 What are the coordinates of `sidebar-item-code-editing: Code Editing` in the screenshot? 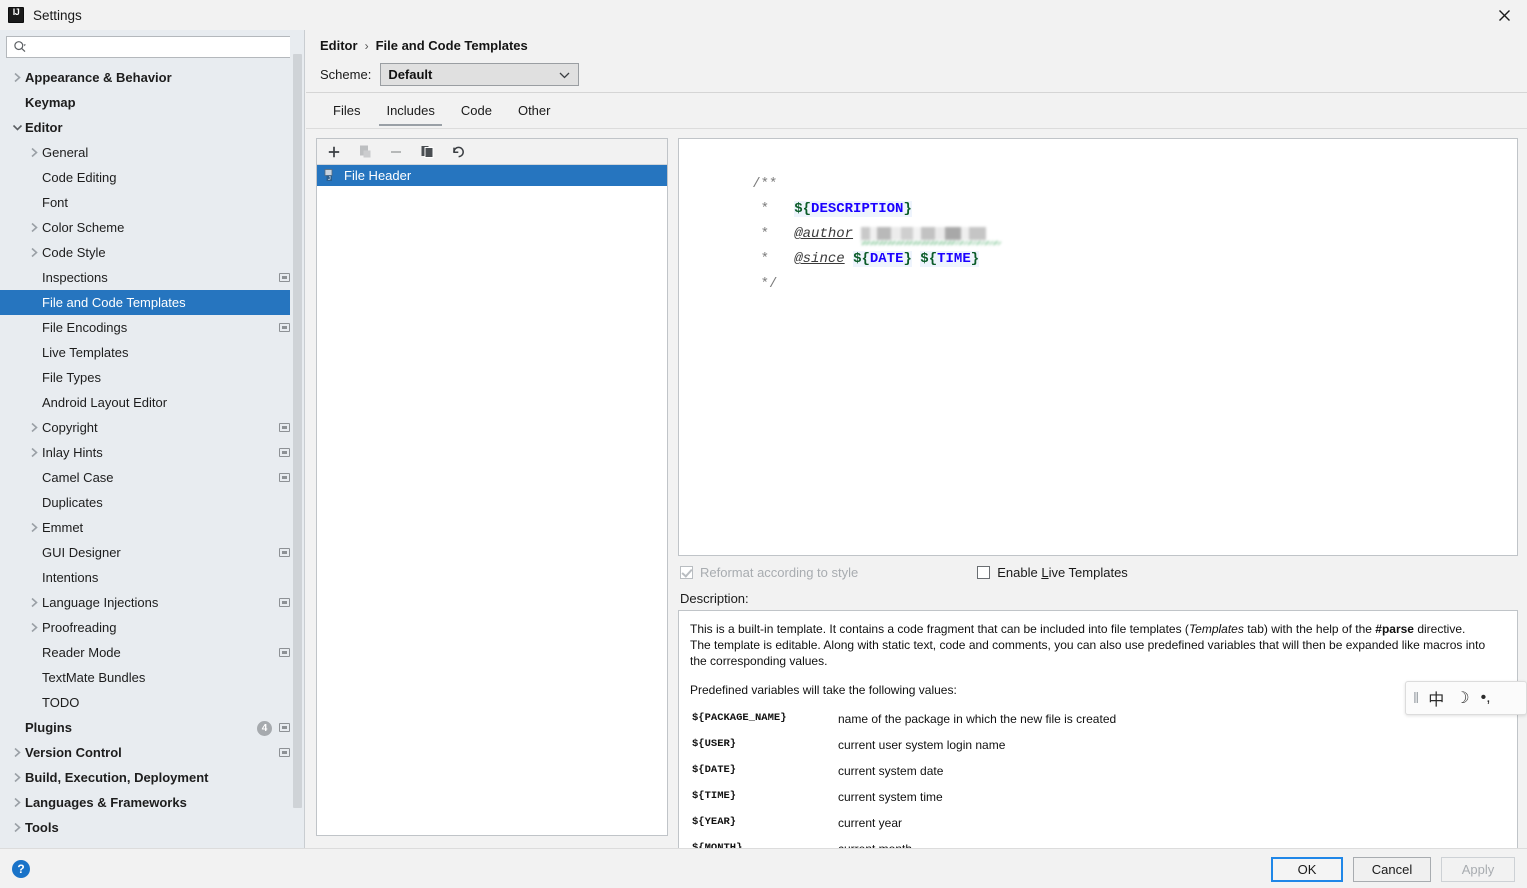 It's located at (152, 177).